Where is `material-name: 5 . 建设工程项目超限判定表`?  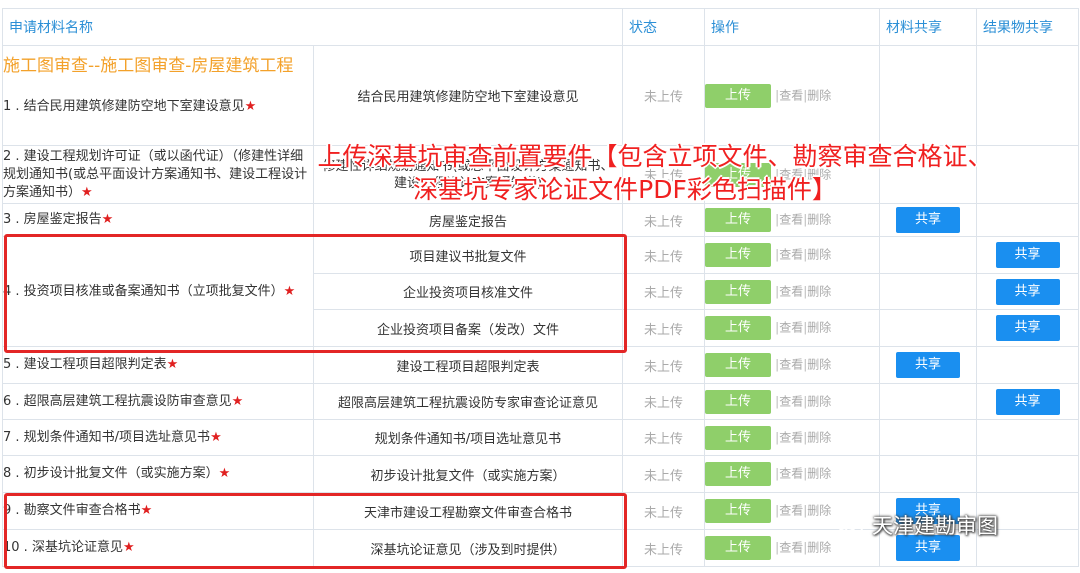
material-name: 5 . 建设工程项目超限判定表 is located at coordinates (85, 364).